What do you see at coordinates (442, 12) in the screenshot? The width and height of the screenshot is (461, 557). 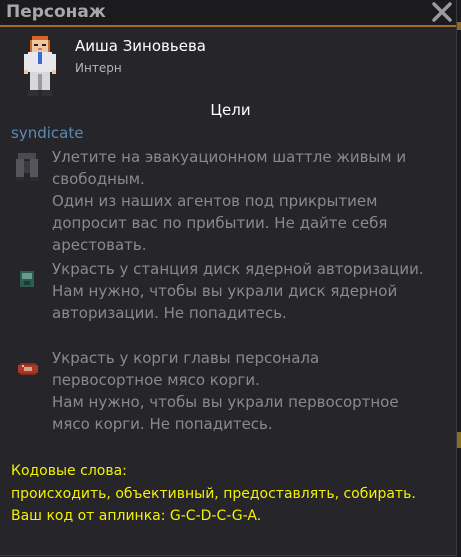 I see `close-icon` at bounding box center [442, 12].